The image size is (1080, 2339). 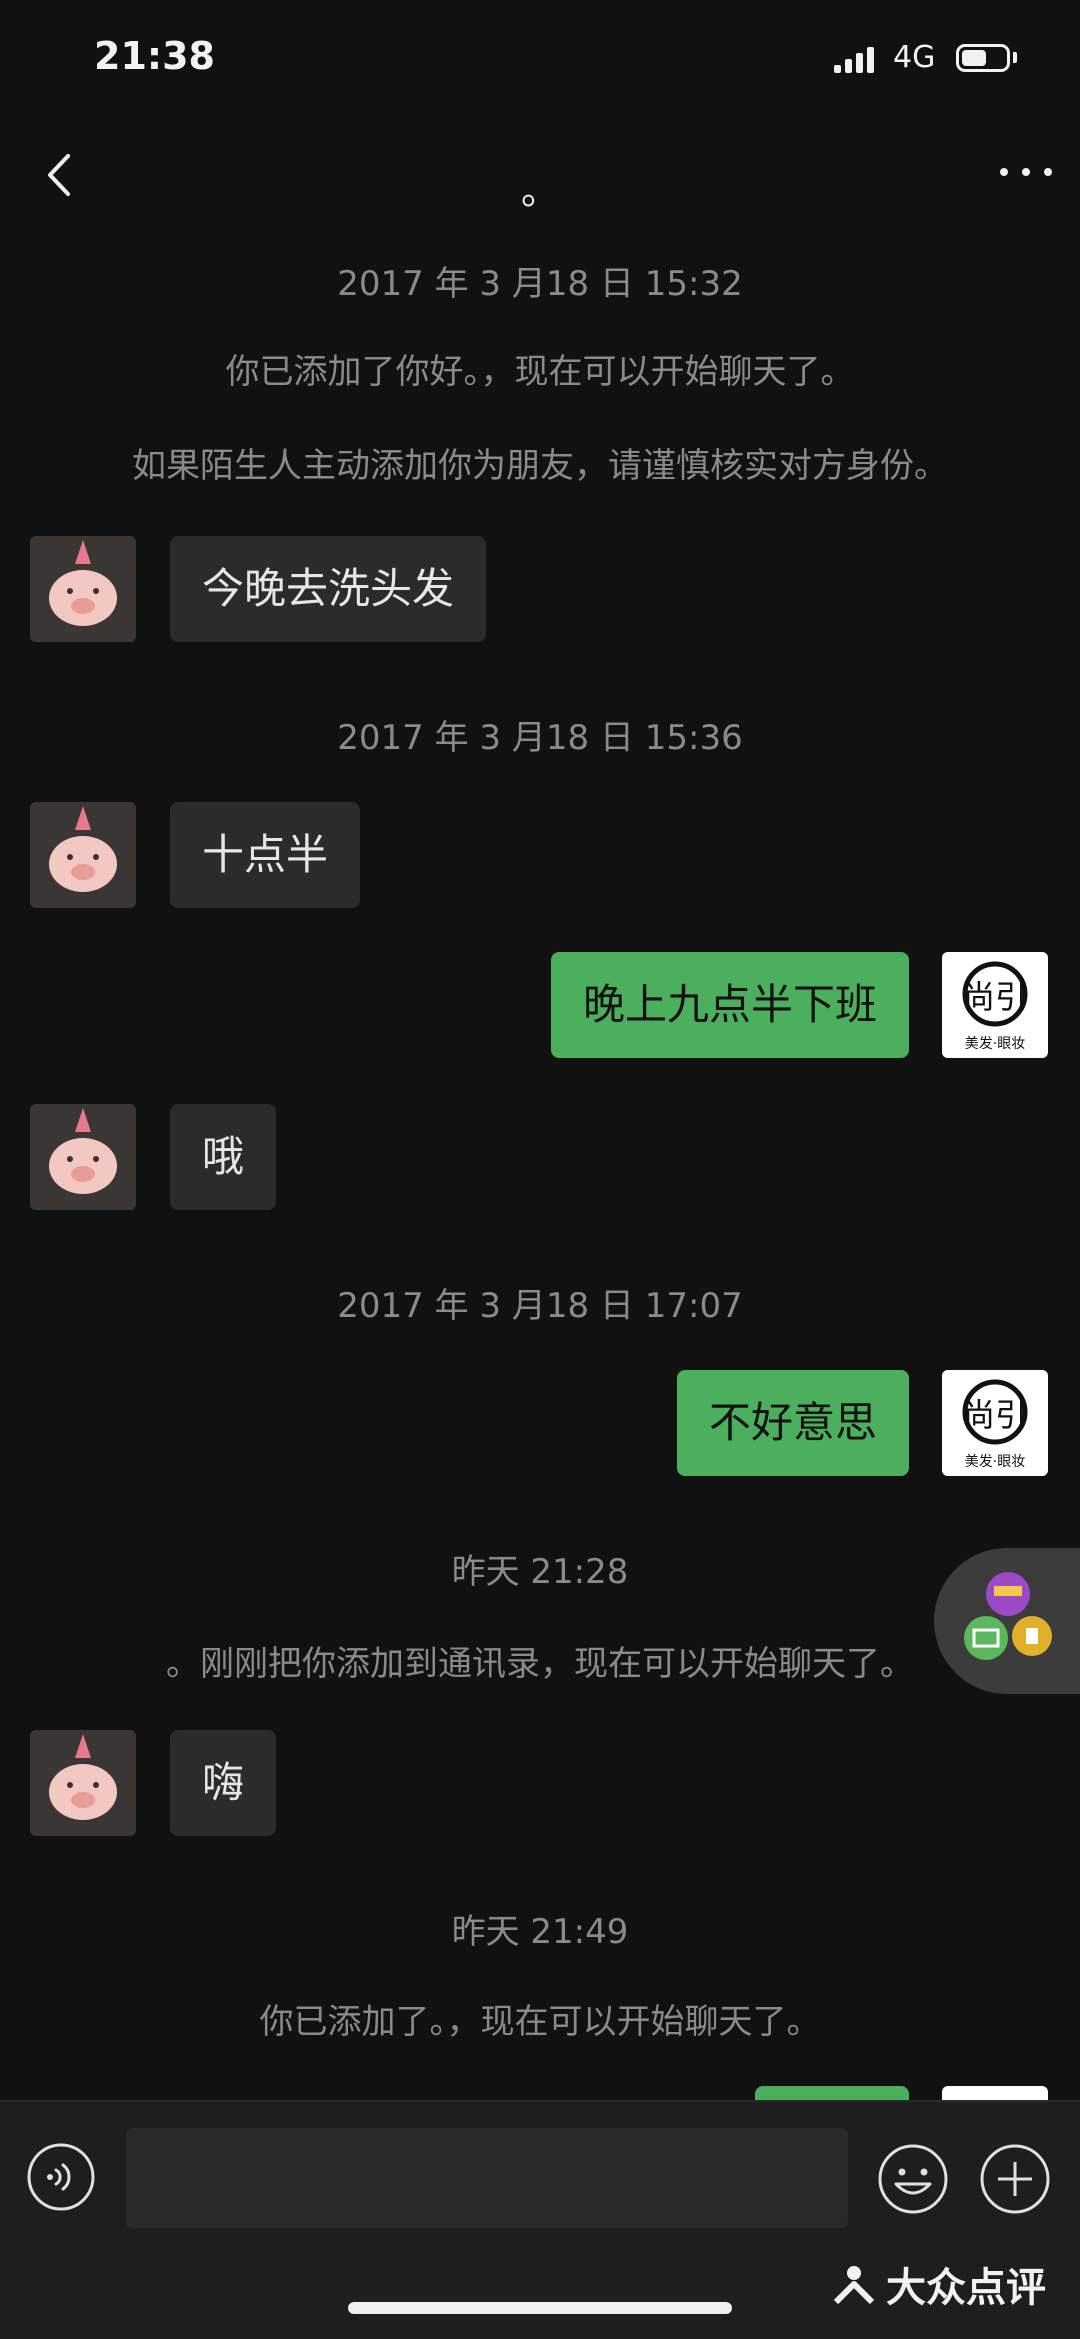 What do you see at coordinates (1008, 1616) in the screenshot?
I see `mini-program-icon` at bounding box center [1008, 1616].